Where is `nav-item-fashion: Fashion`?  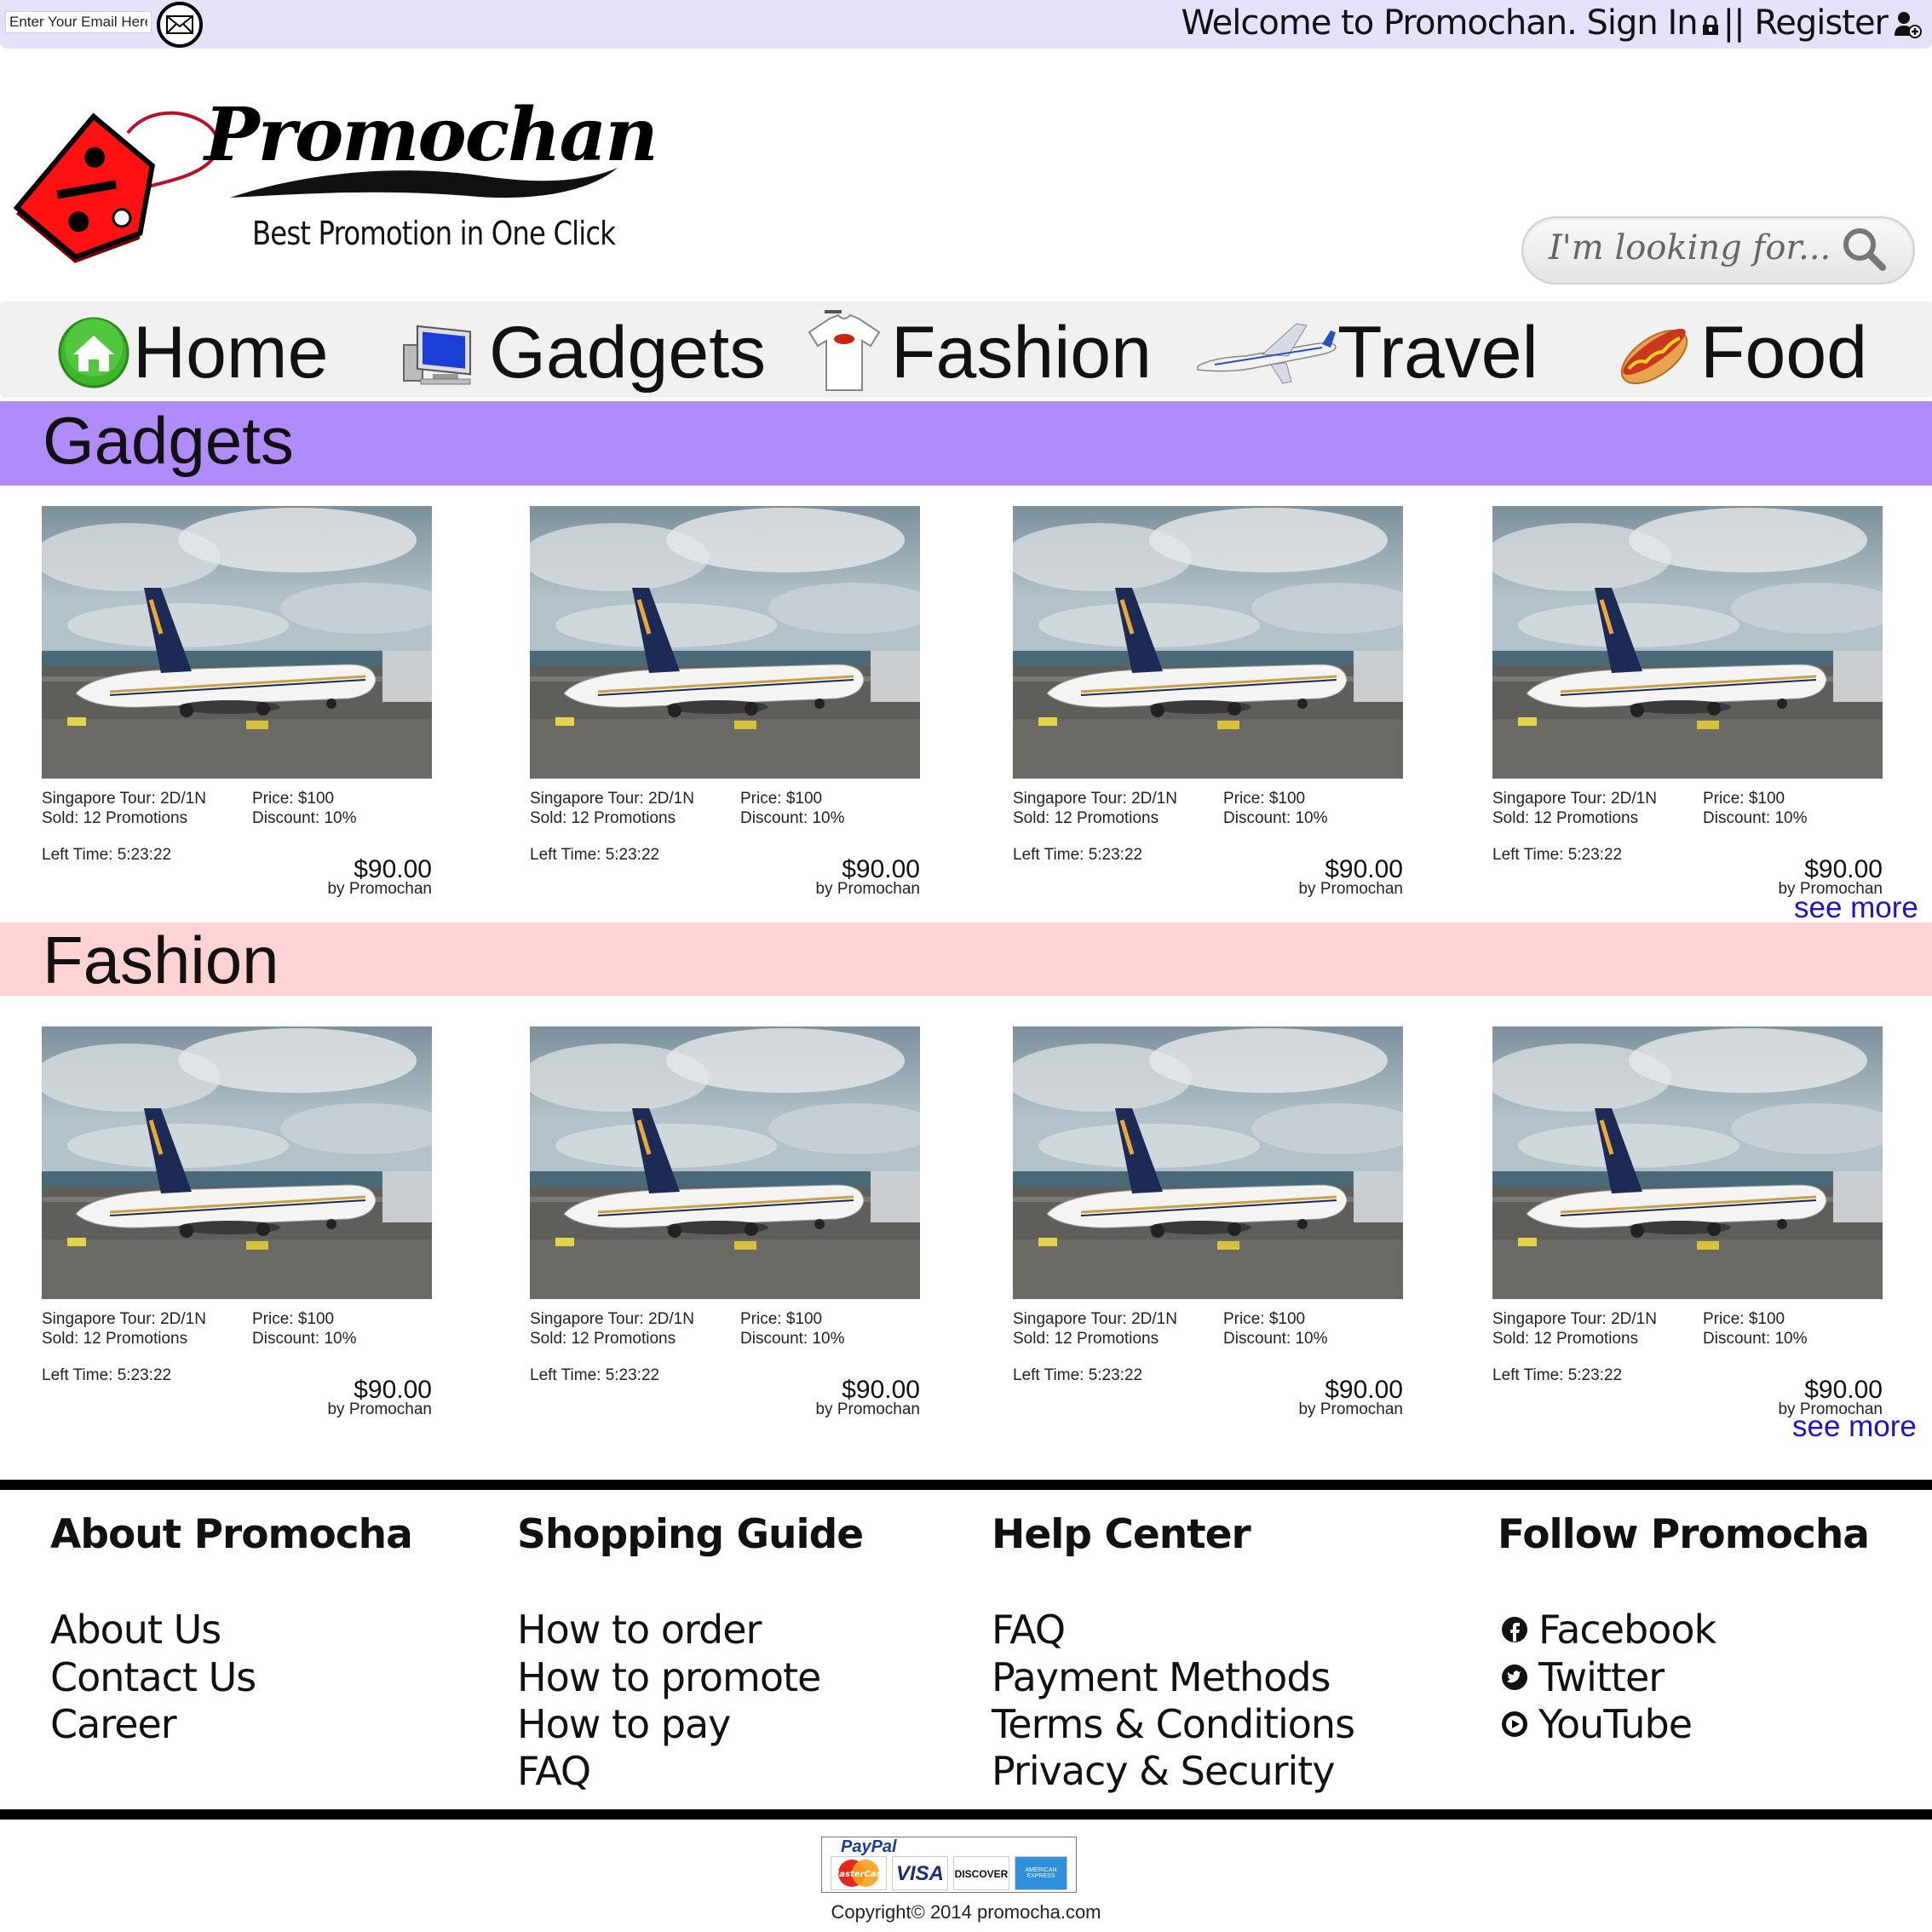
nav-item-fashion: Fashion is located at coordinates (979, 353).